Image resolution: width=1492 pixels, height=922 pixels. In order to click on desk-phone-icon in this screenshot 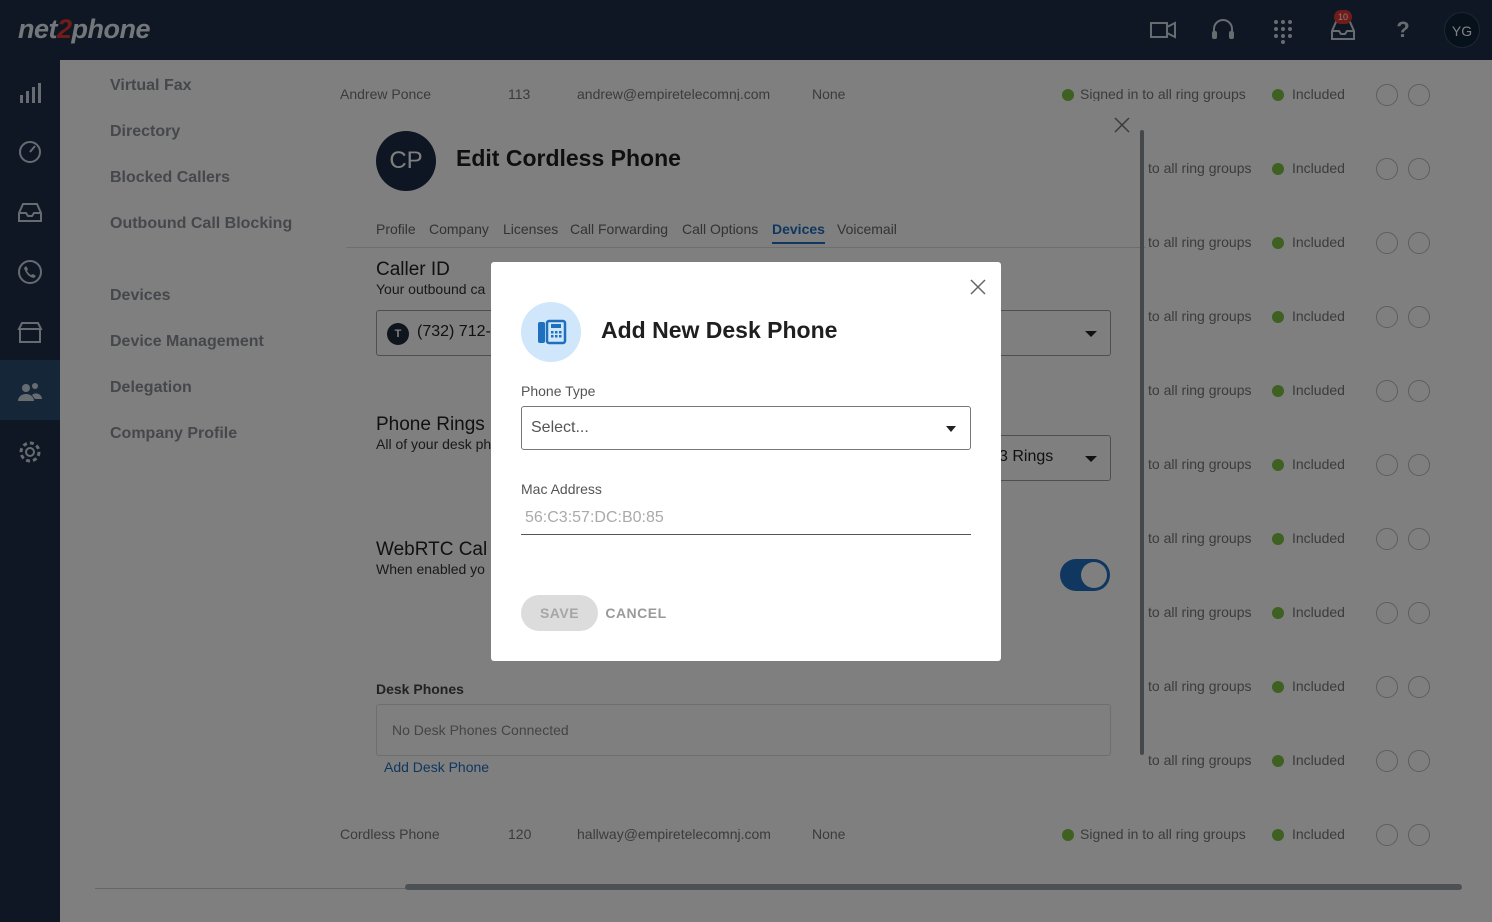, I will do `click(551, 332)`.